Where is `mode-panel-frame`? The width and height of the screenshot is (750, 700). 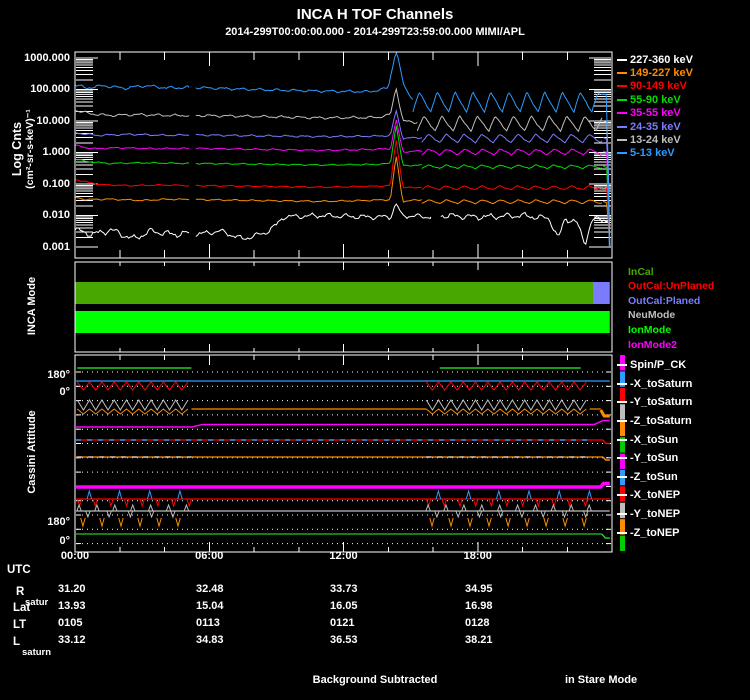
mode-panel-frame is located at coordinates (343, 307).